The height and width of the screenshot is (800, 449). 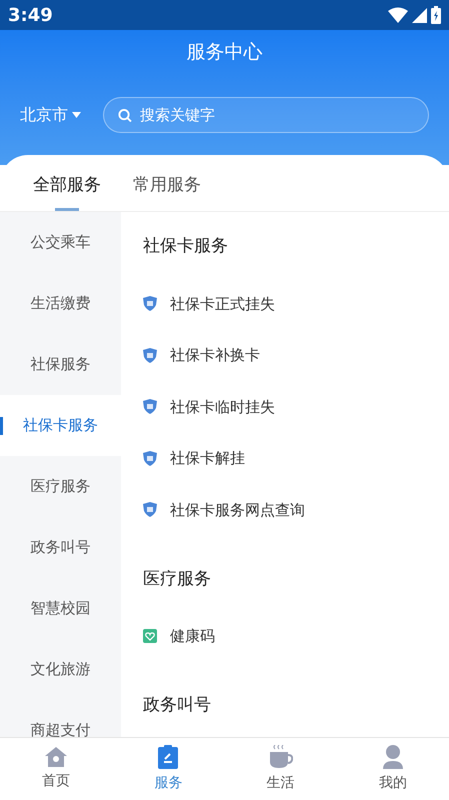 What do you see at coordinates (67, 191) in the screenshot?
I see `tab: 全部服务` at bounding box center [67, 191].